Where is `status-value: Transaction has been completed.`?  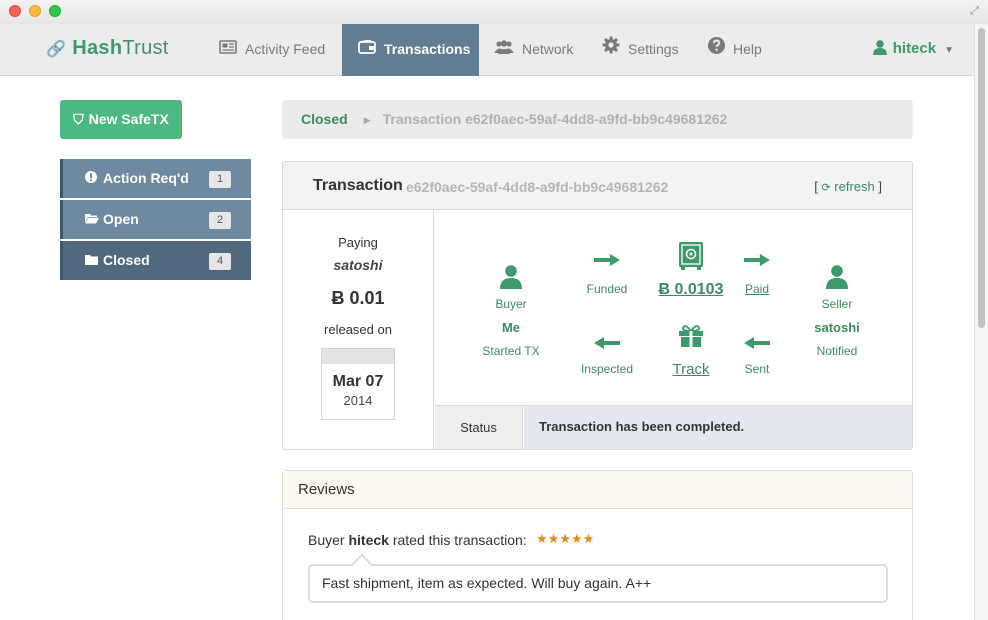
status-value: Transaction has been completed. is located at coordinates (718, 427).